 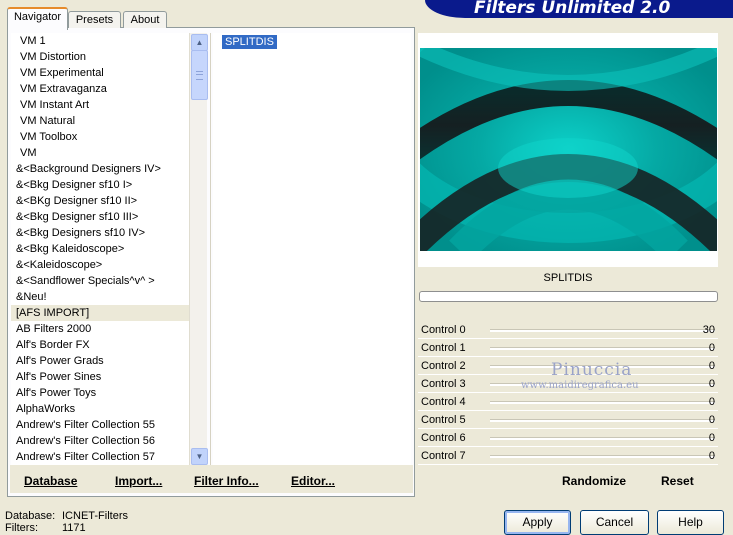 What do you see at coordinates (690, 522) in the screenshot?
I see `help-button: Help` at bounding box center [690, 522].